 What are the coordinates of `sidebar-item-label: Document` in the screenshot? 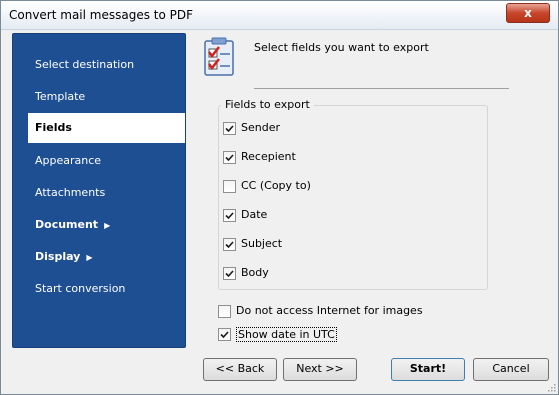 It's located at (67, 224).